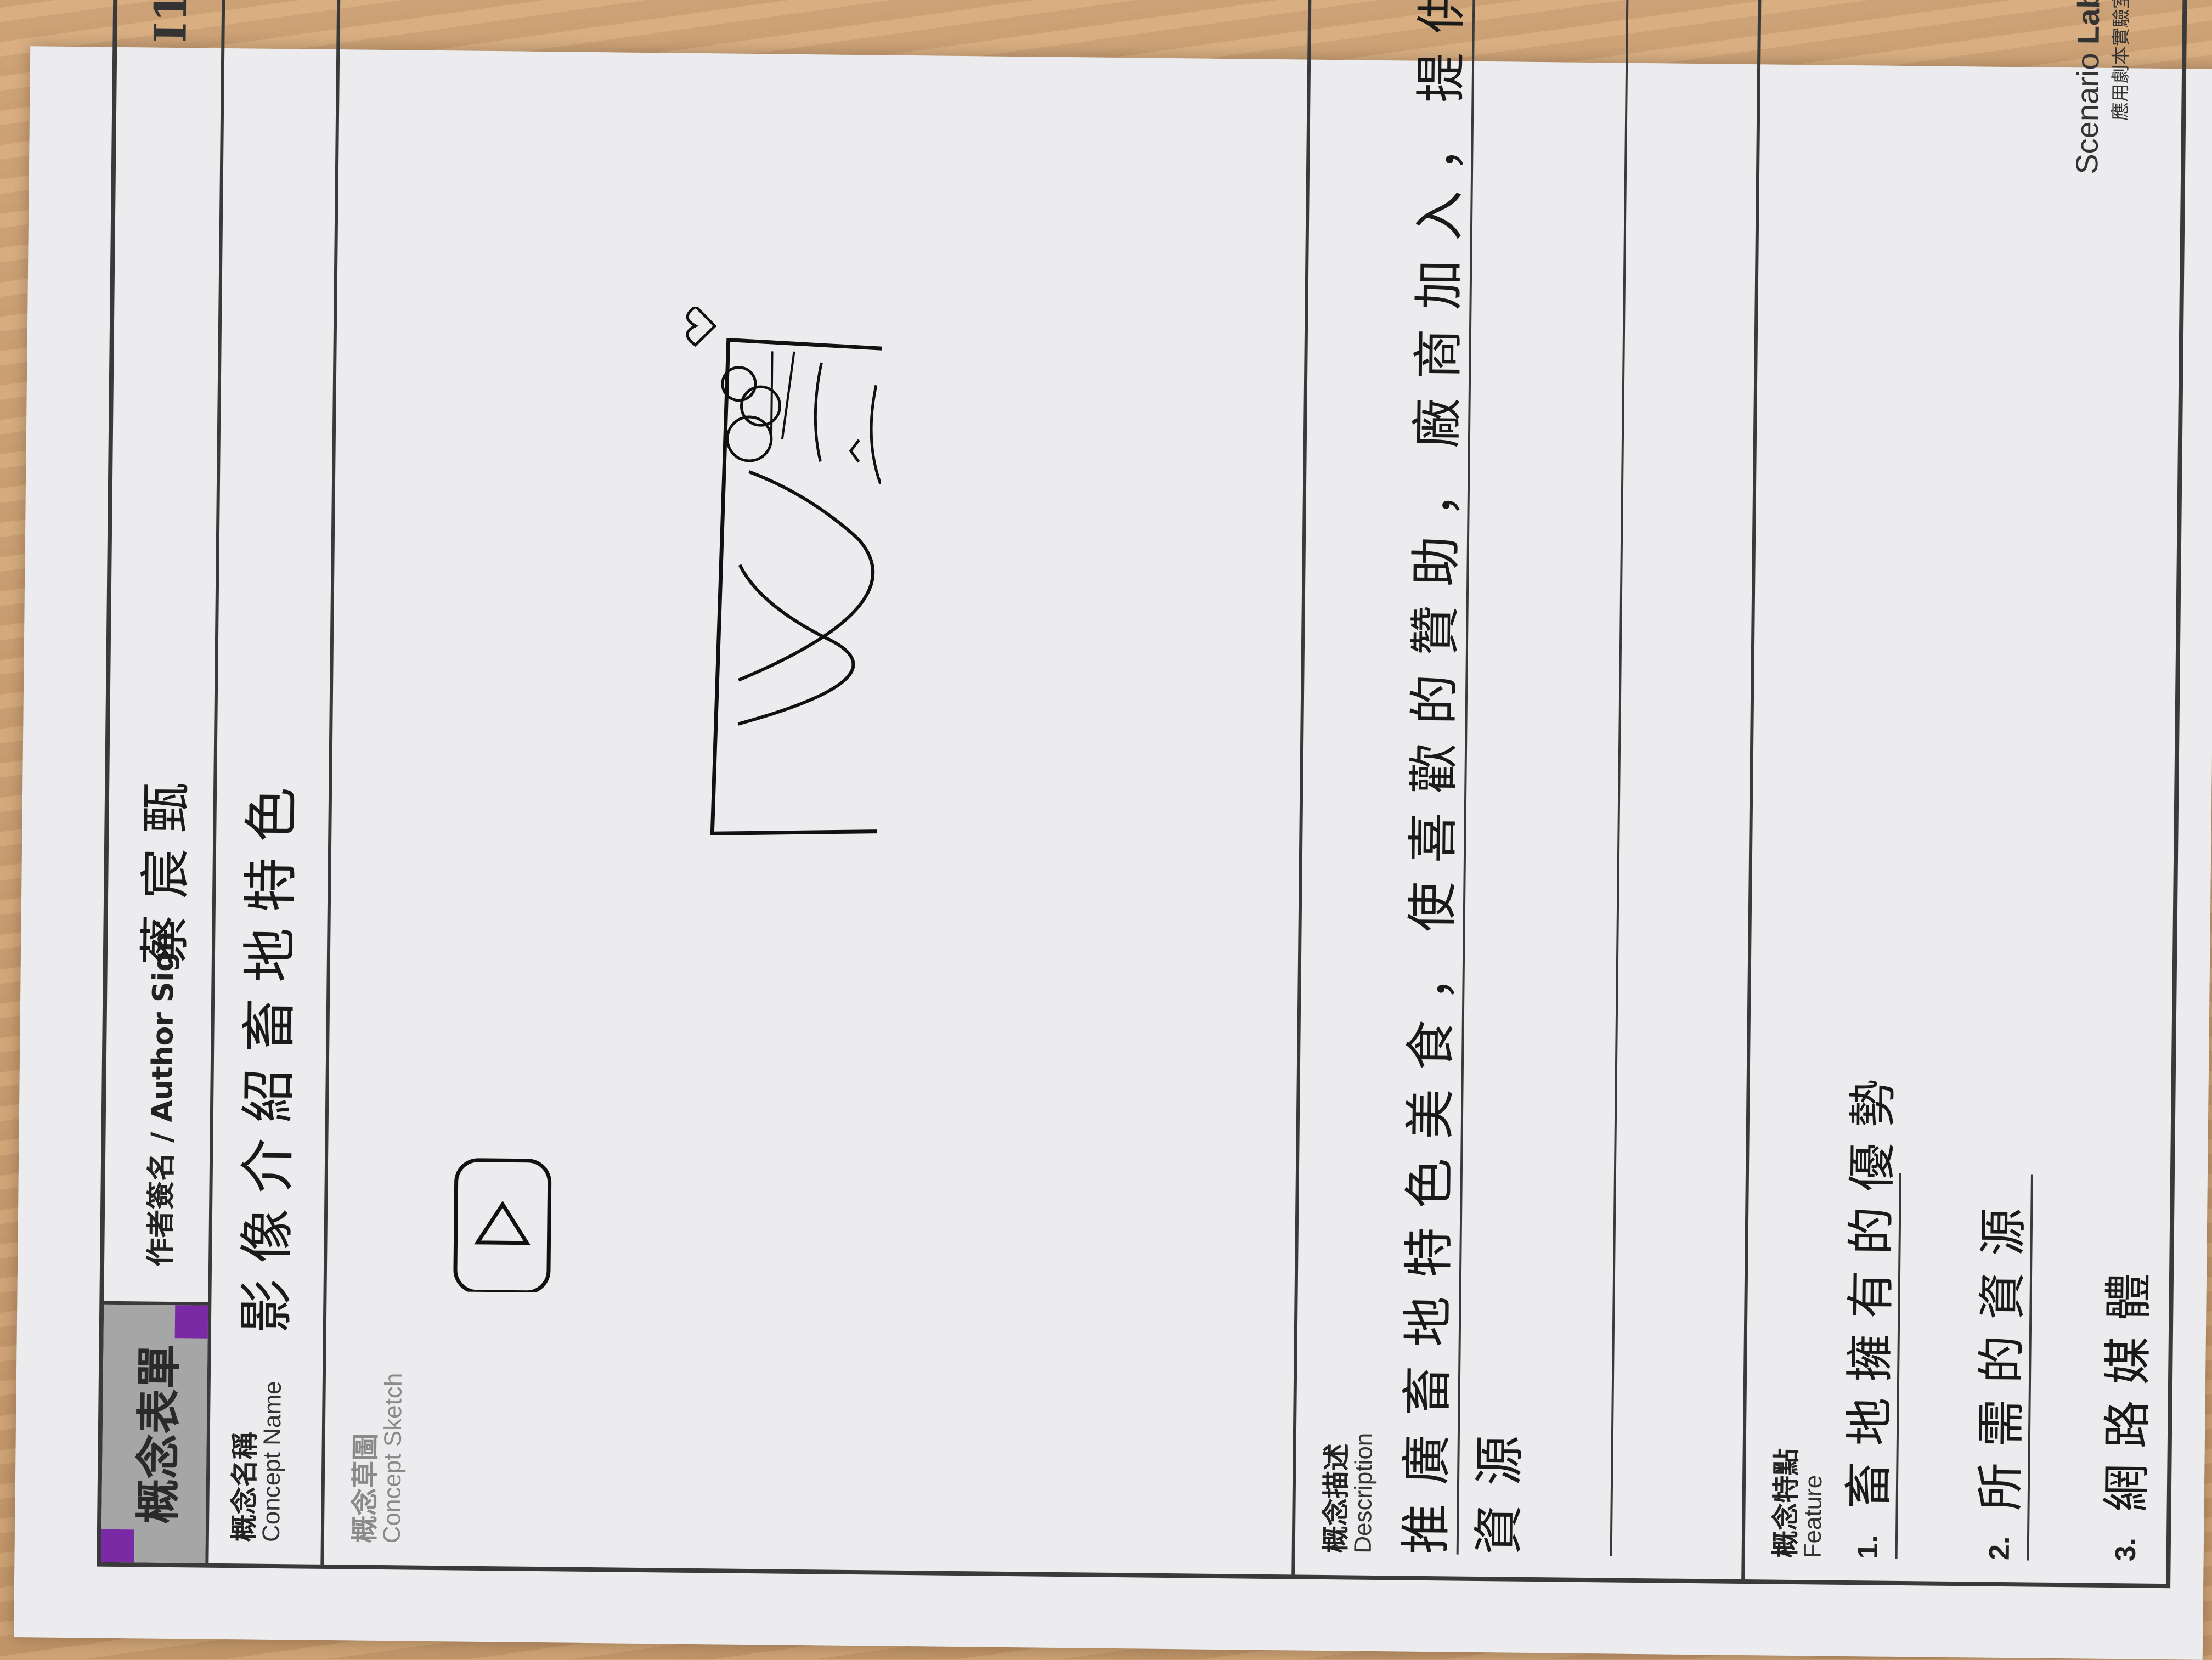 Image resolution: width=2212 pixels, height=1660 pixels. Describe the element at coordinates (701, 325) in the screenshot. I see `heart-doodle` at that location.